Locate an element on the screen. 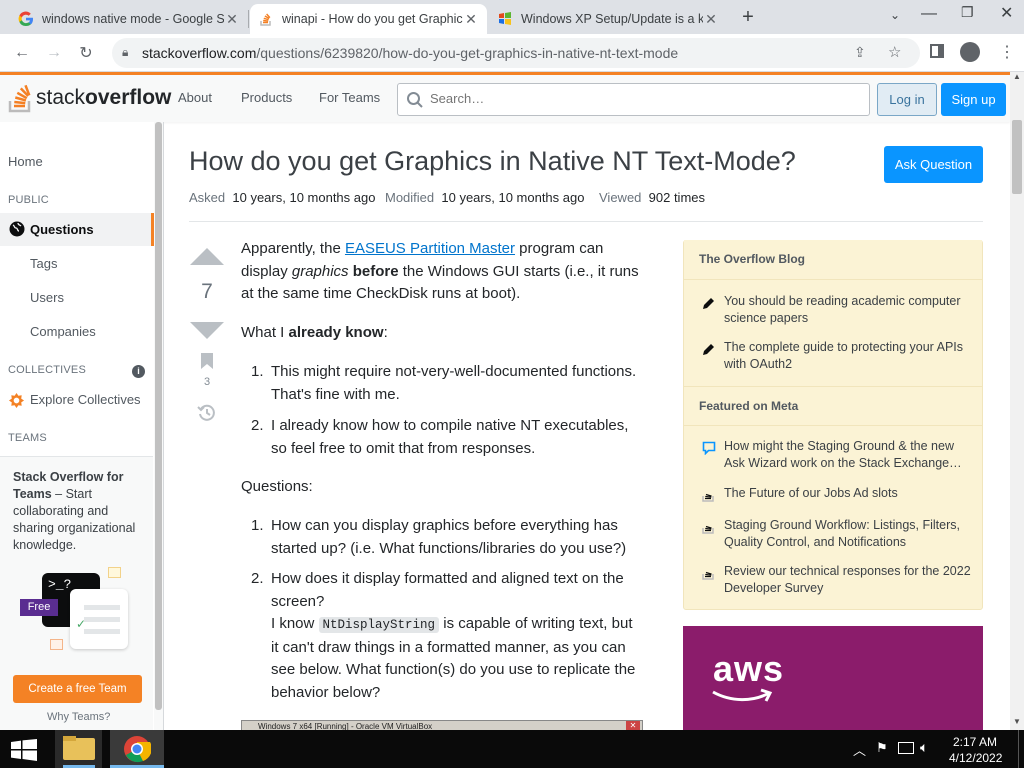 The height and width of the screenshot is (768, 1024). share-icon: ⇪ is located at coordinates (860, 52).